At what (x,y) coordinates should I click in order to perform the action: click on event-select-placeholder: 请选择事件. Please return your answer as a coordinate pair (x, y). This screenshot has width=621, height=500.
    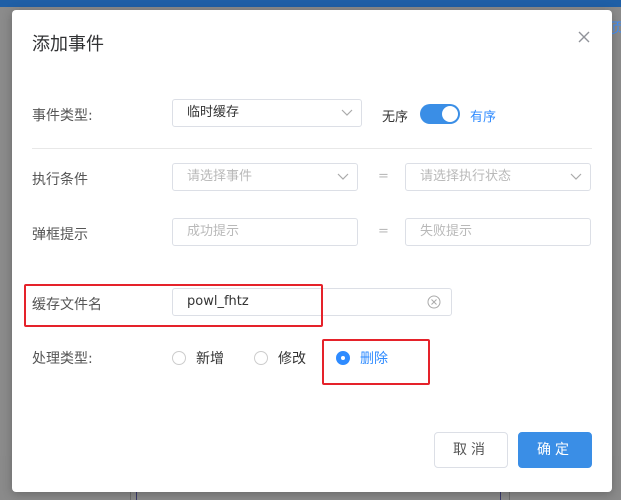
    Looking at the image, I should click on (220, 176).